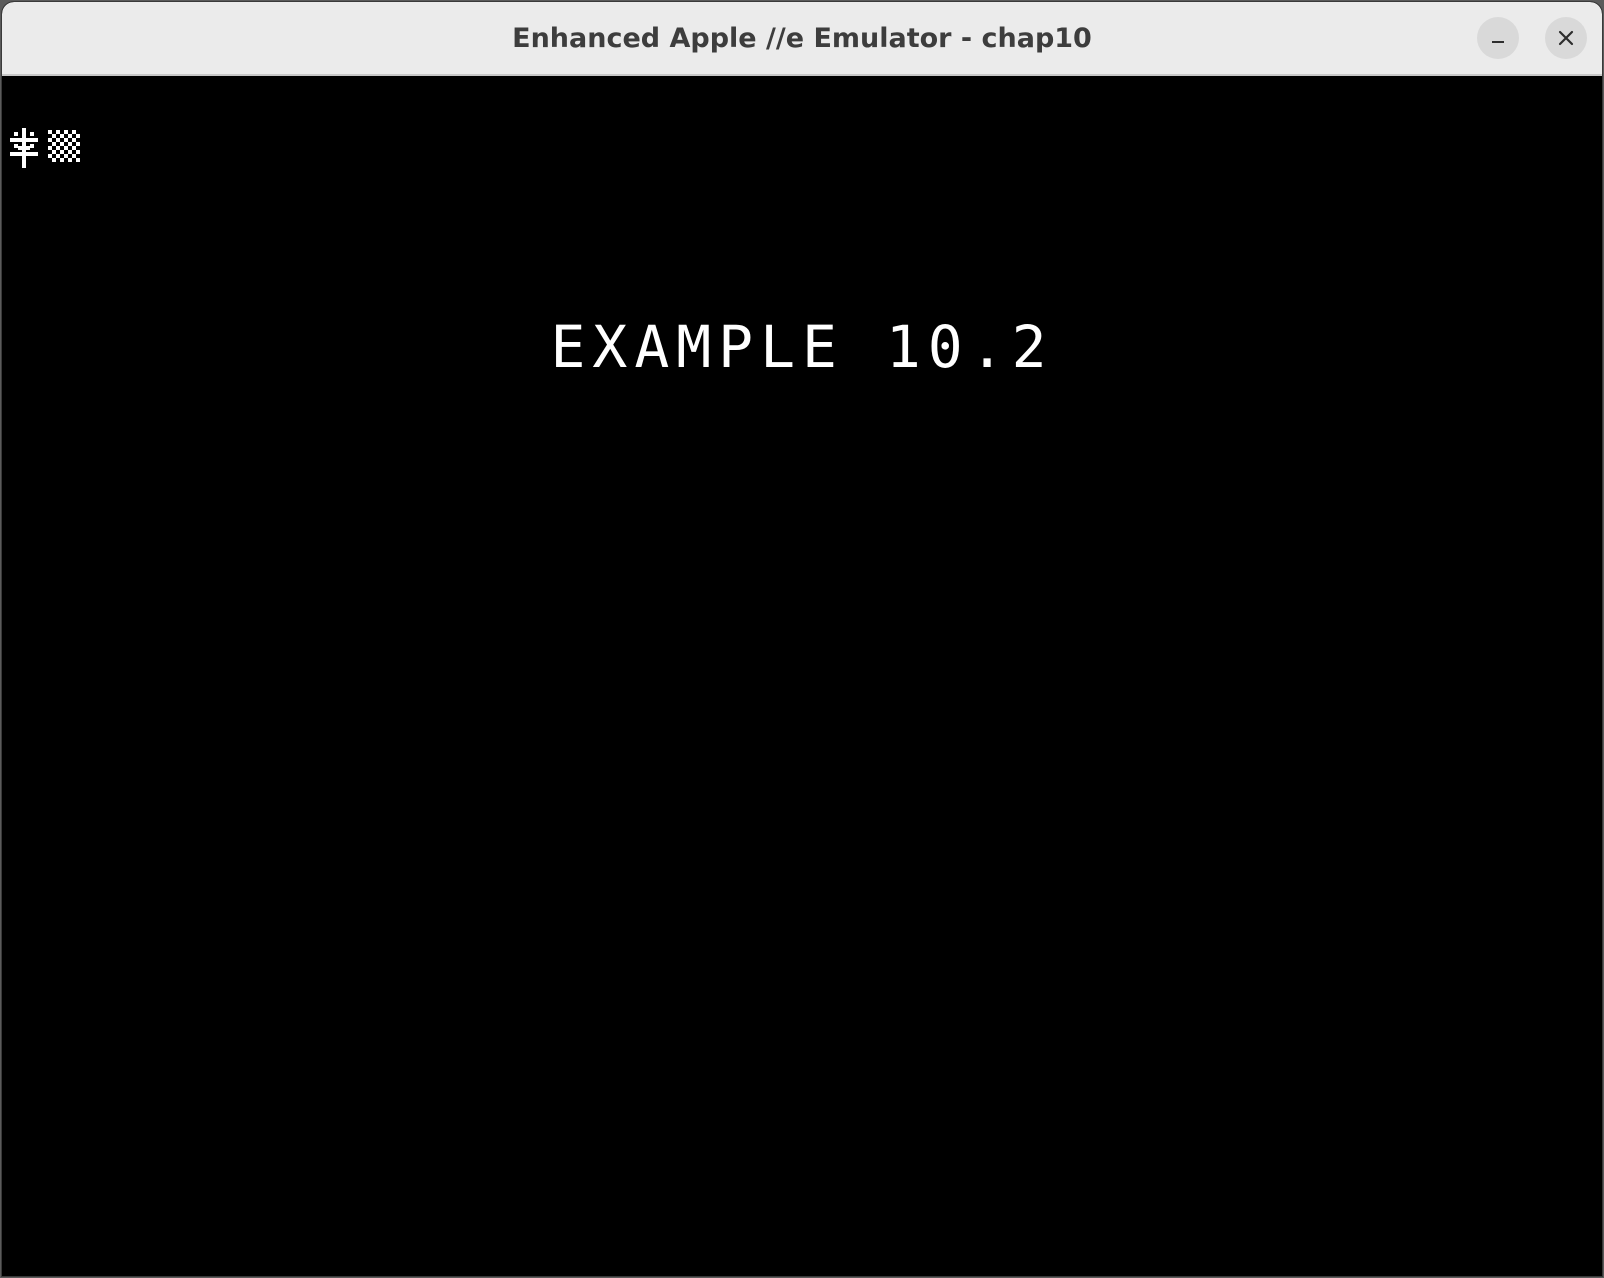 This screenshot has width=1604, height=1278. I want to click on mousetext-checkerboard-glyph, so click(64, 146).